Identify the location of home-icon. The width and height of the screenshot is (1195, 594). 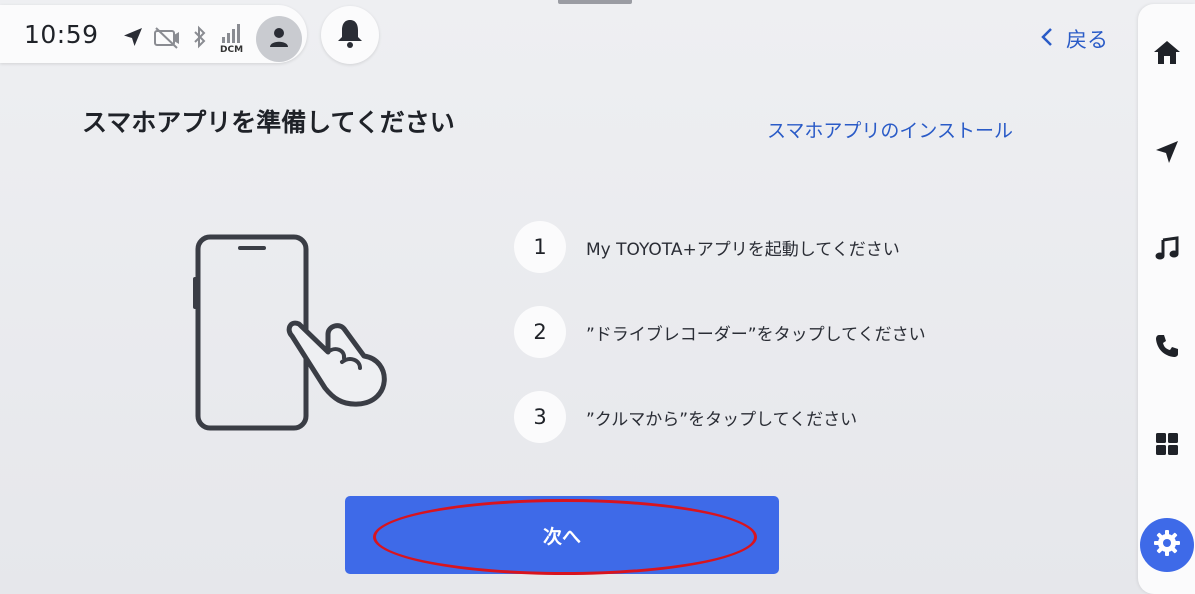
(1167, 54).